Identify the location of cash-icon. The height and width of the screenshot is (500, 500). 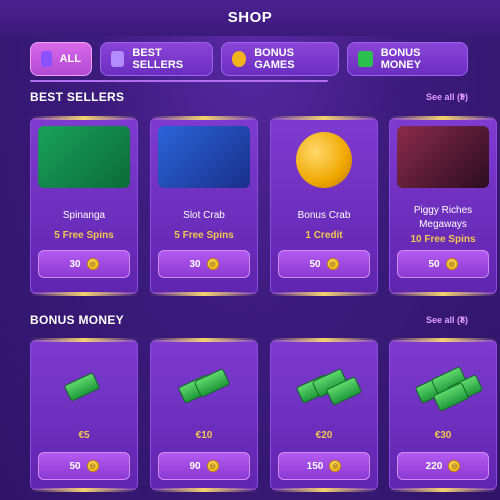
(365, 59).